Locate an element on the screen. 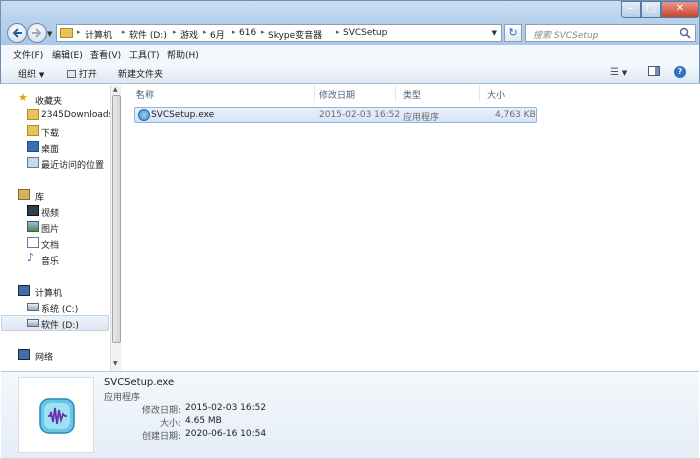 The height and width of the screenshot is (458, 700). details-modified-value: 2015-02-03 16:52 is located at coordinates (226, 408).